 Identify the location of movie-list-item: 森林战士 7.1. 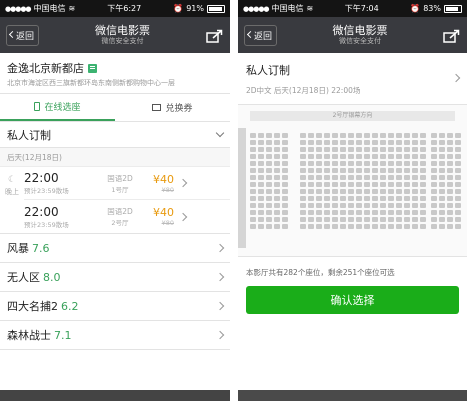
(115, 336).